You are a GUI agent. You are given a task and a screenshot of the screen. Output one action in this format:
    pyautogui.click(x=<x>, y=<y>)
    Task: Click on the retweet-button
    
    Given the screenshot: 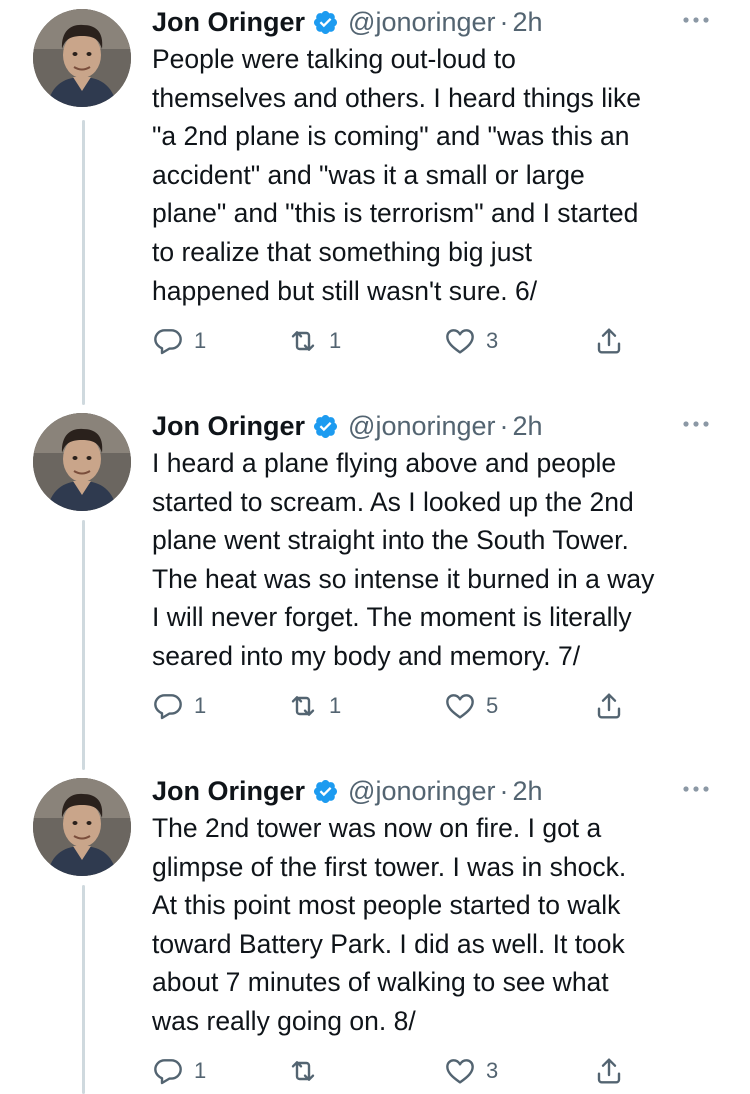 What is the action you would take?
    pyautogui.click(x=308, y=1071)
    